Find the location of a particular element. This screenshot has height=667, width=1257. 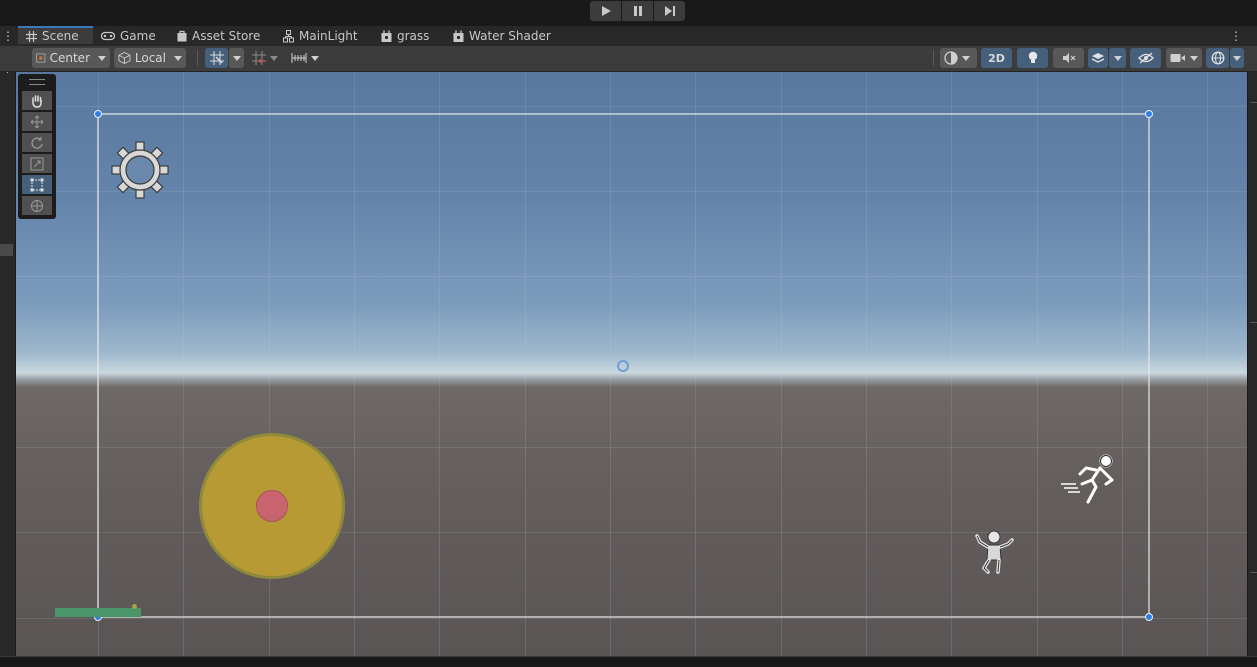

hand-icon is located at coordinates (37, 101).